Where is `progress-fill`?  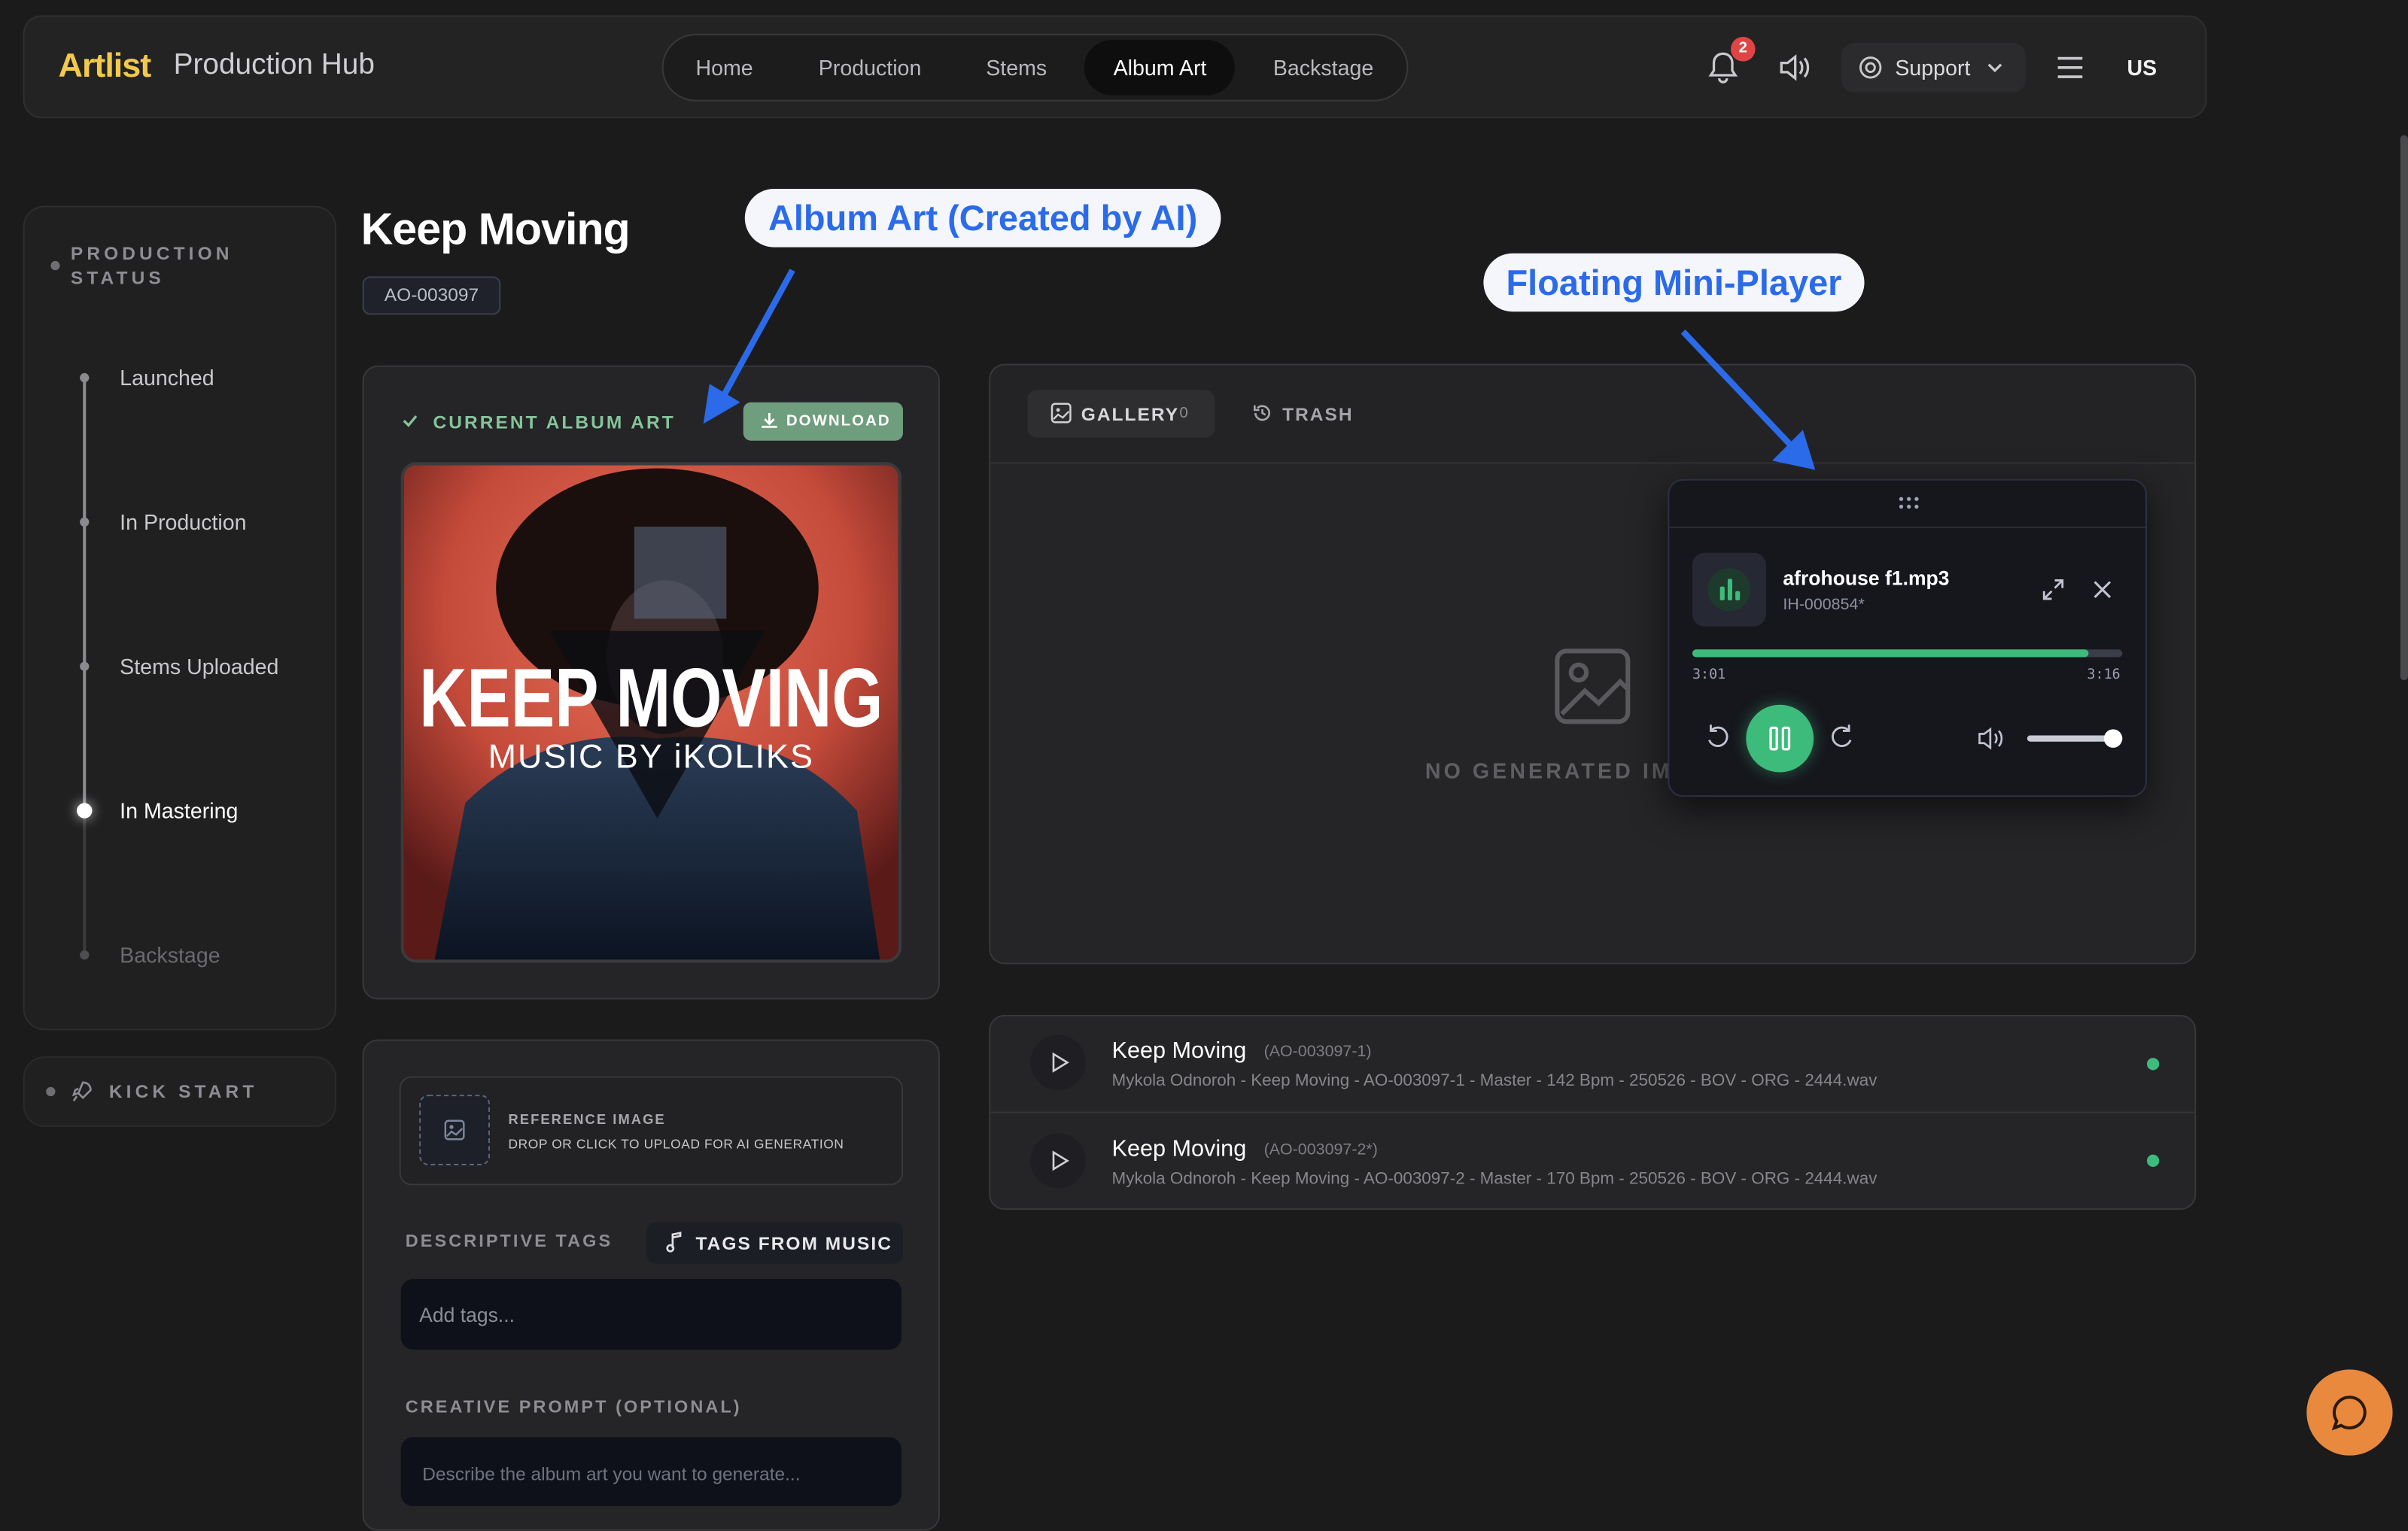 progress-fill is located at coordinates (1890, 654).